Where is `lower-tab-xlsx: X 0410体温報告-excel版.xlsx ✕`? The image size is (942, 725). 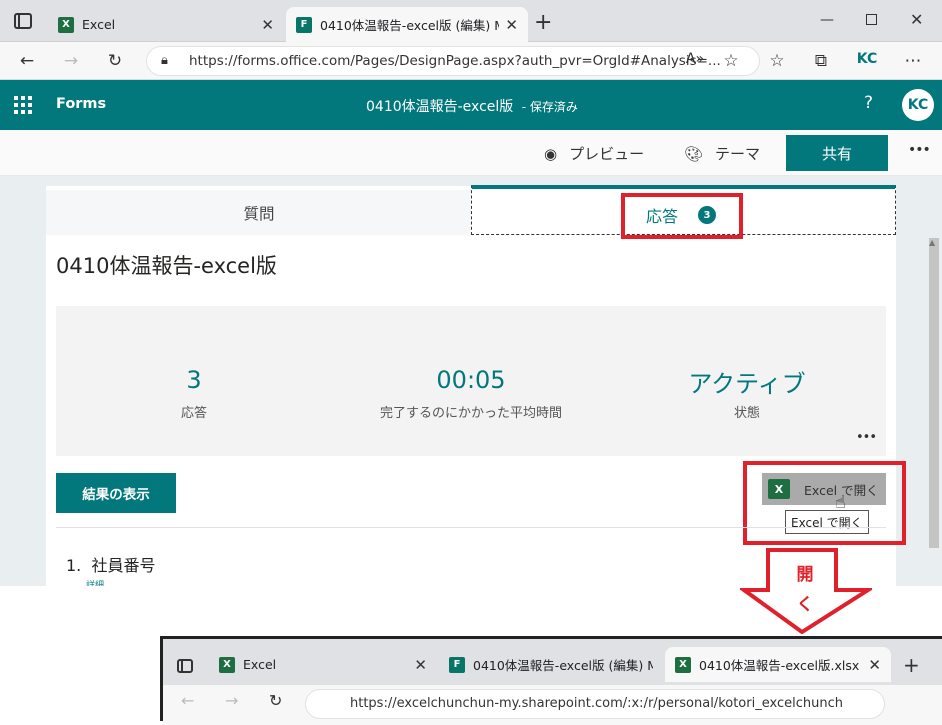 lower-tab-xlsx: X 0410体温報告-excel版.xlsx ✕ is located at coordinates (778, 664).